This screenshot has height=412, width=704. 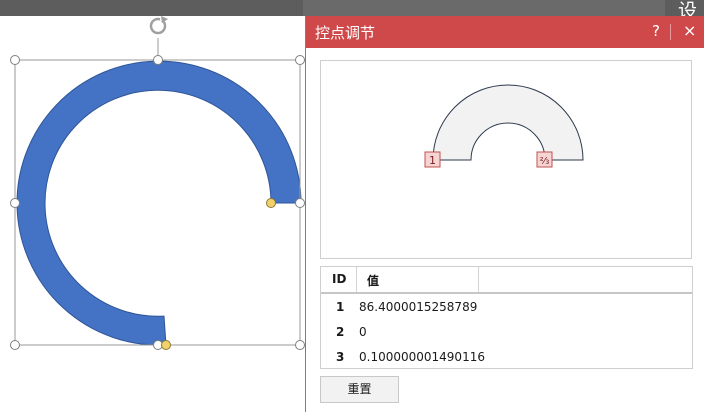 I want to click on row-value: 0.100000001490116, so click(x=422, y=357).